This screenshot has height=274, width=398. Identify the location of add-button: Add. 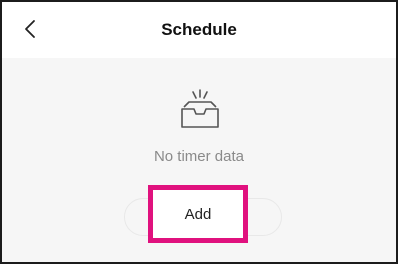
(198, 214).